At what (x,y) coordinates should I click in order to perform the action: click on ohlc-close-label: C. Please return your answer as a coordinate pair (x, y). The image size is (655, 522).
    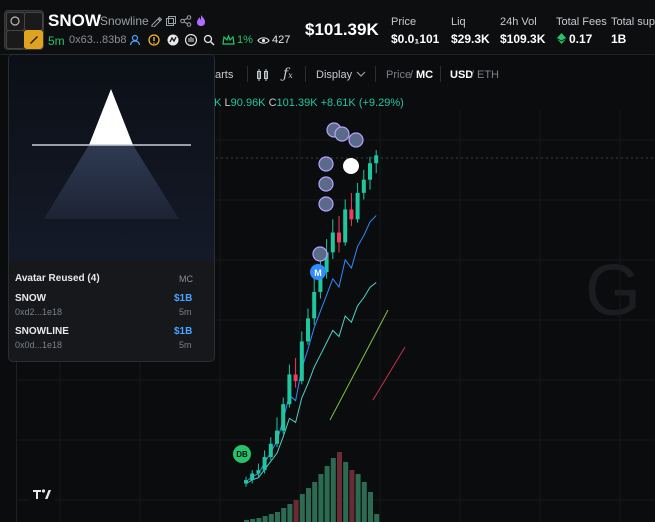
    Looking at the image, I should click on (272, 103).